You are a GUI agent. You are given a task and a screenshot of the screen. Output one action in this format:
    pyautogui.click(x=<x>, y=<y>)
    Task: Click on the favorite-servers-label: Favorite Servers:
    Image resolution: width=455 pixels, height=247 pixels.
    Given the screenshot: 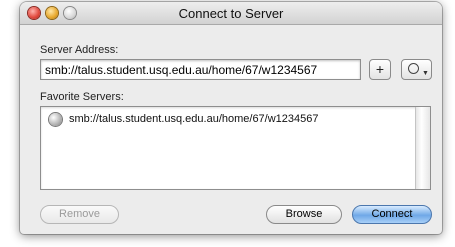 What is the action you would take?
    pyautogui.click(x=82, y=97)
    